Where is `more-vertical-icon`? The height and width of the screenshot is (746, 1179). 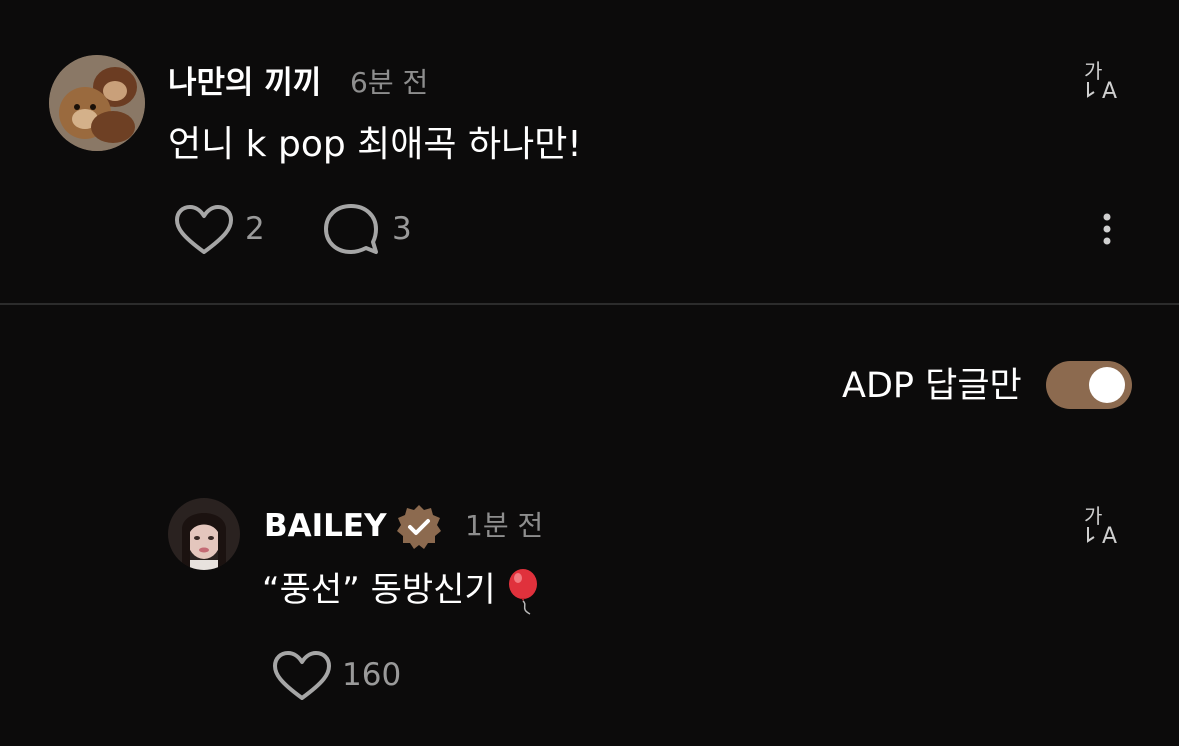
more-vertical-icon is located at coordinates (1107, 229).